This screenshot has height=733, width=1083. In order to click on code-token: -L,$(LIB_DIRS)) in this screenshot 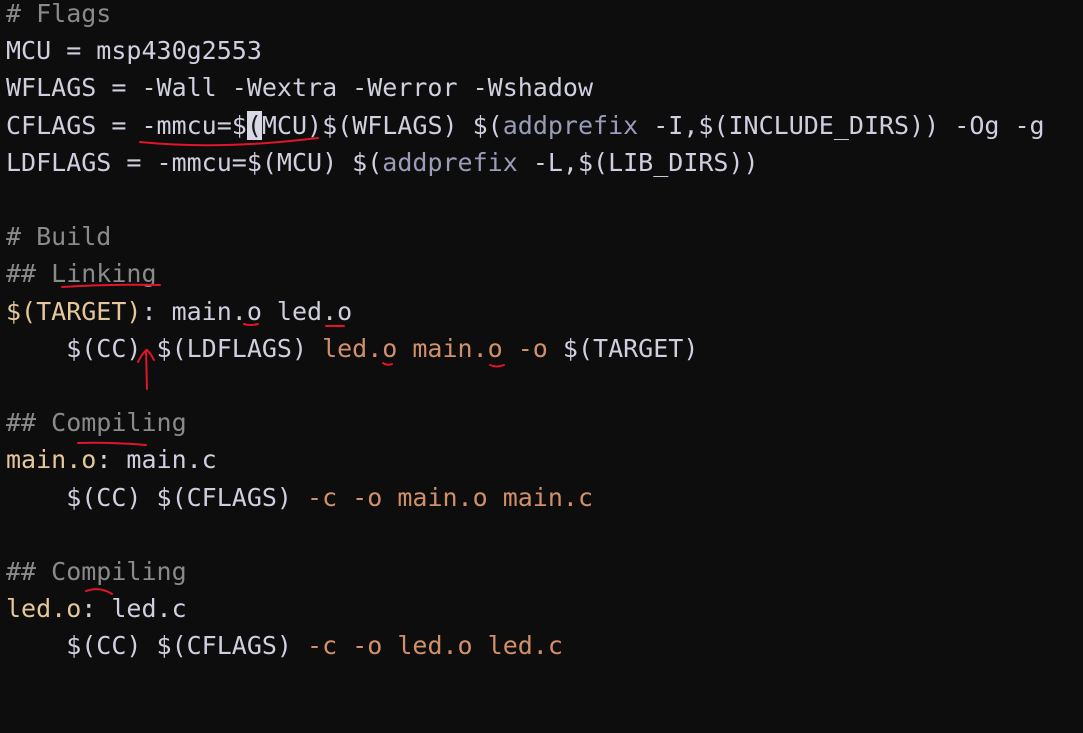, I will do `click(638, 162)`.